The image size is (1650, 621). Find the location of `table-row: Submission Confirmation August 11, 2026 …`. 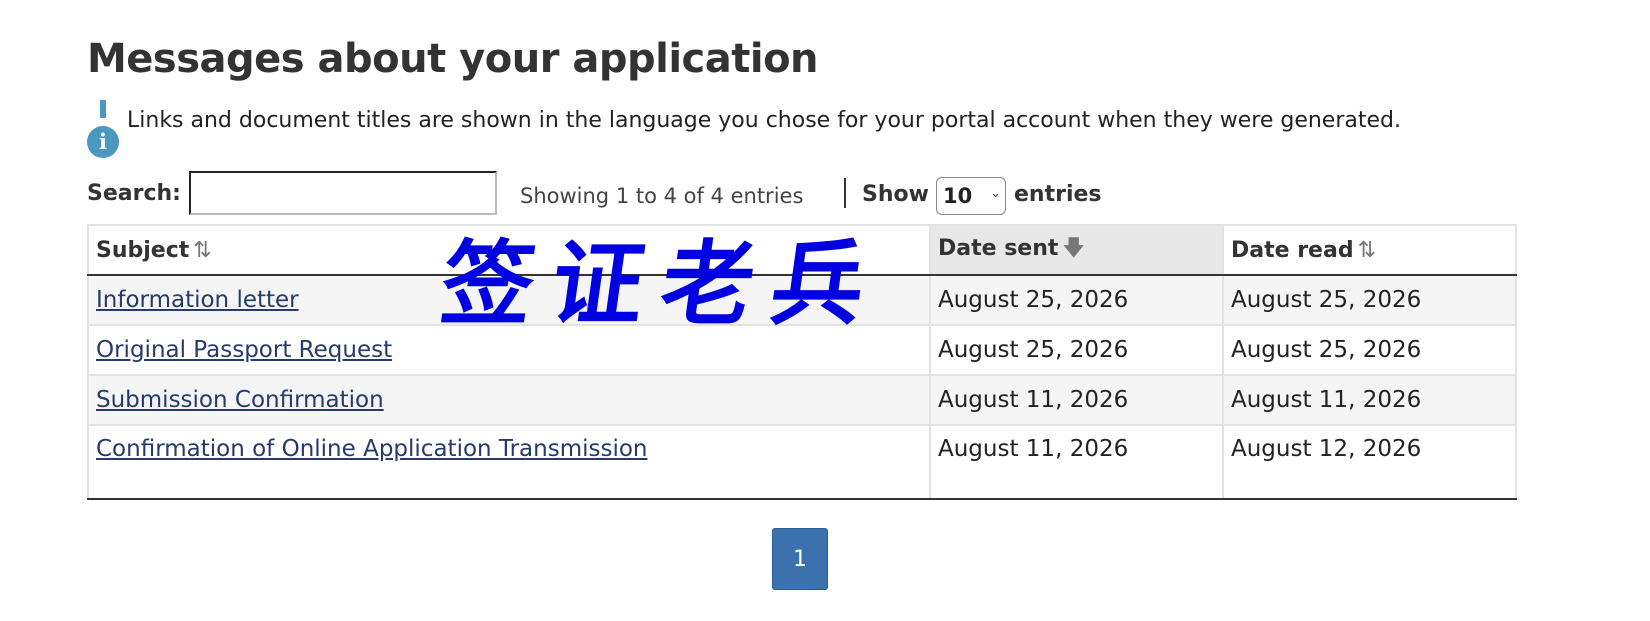

table-row: Submission Confirmation August 11, 2026 … is located at coordinates (802, 400).